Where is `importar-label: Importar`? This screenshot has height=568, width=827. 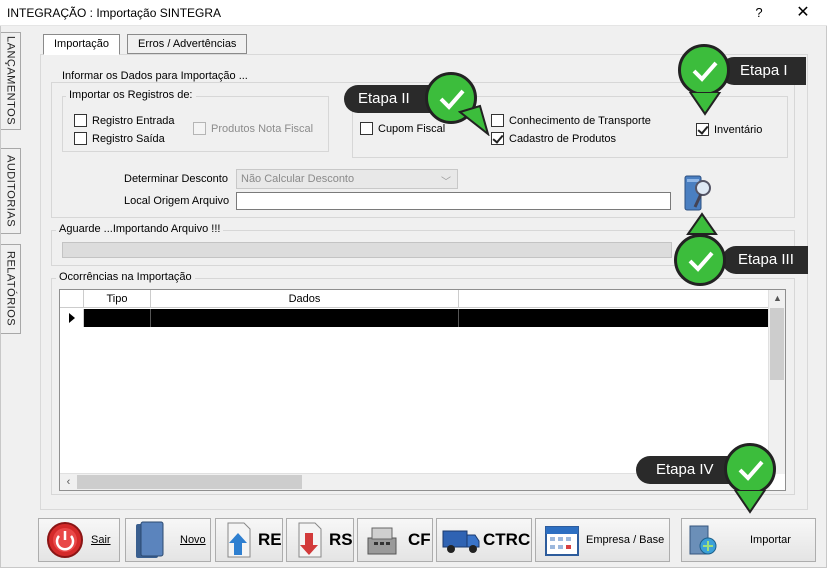
importar-label: Importar is located at coordinates (770, 540).